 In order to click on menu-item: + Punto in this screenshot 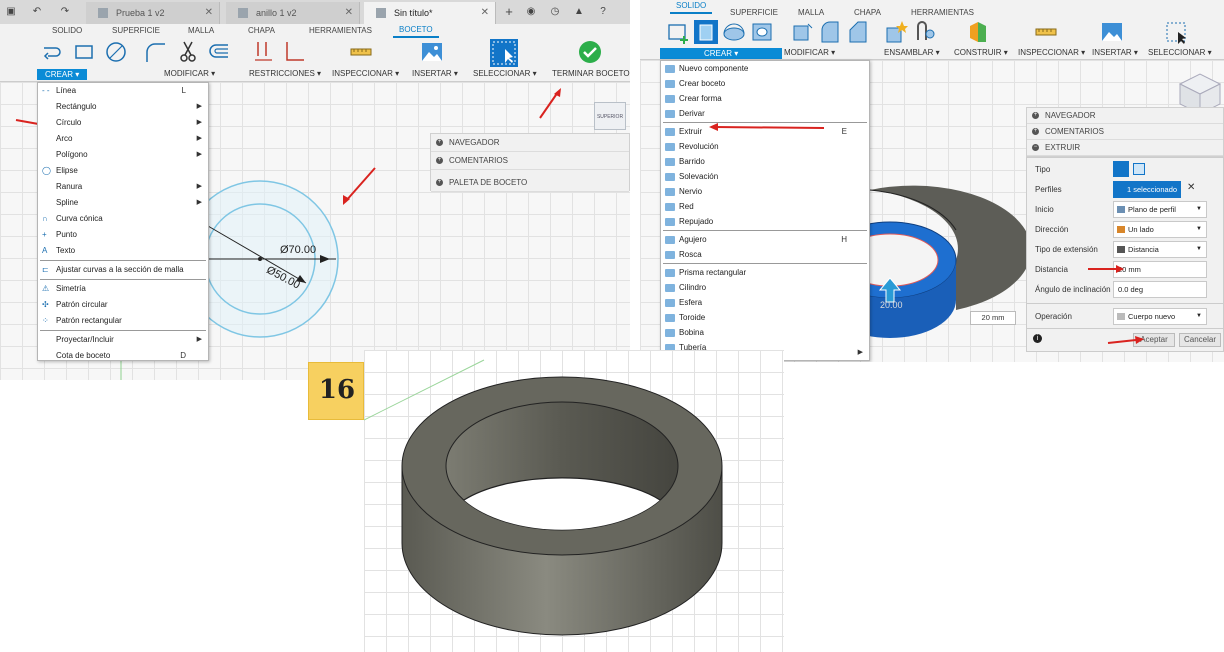, I will do `click(123, 235)`.